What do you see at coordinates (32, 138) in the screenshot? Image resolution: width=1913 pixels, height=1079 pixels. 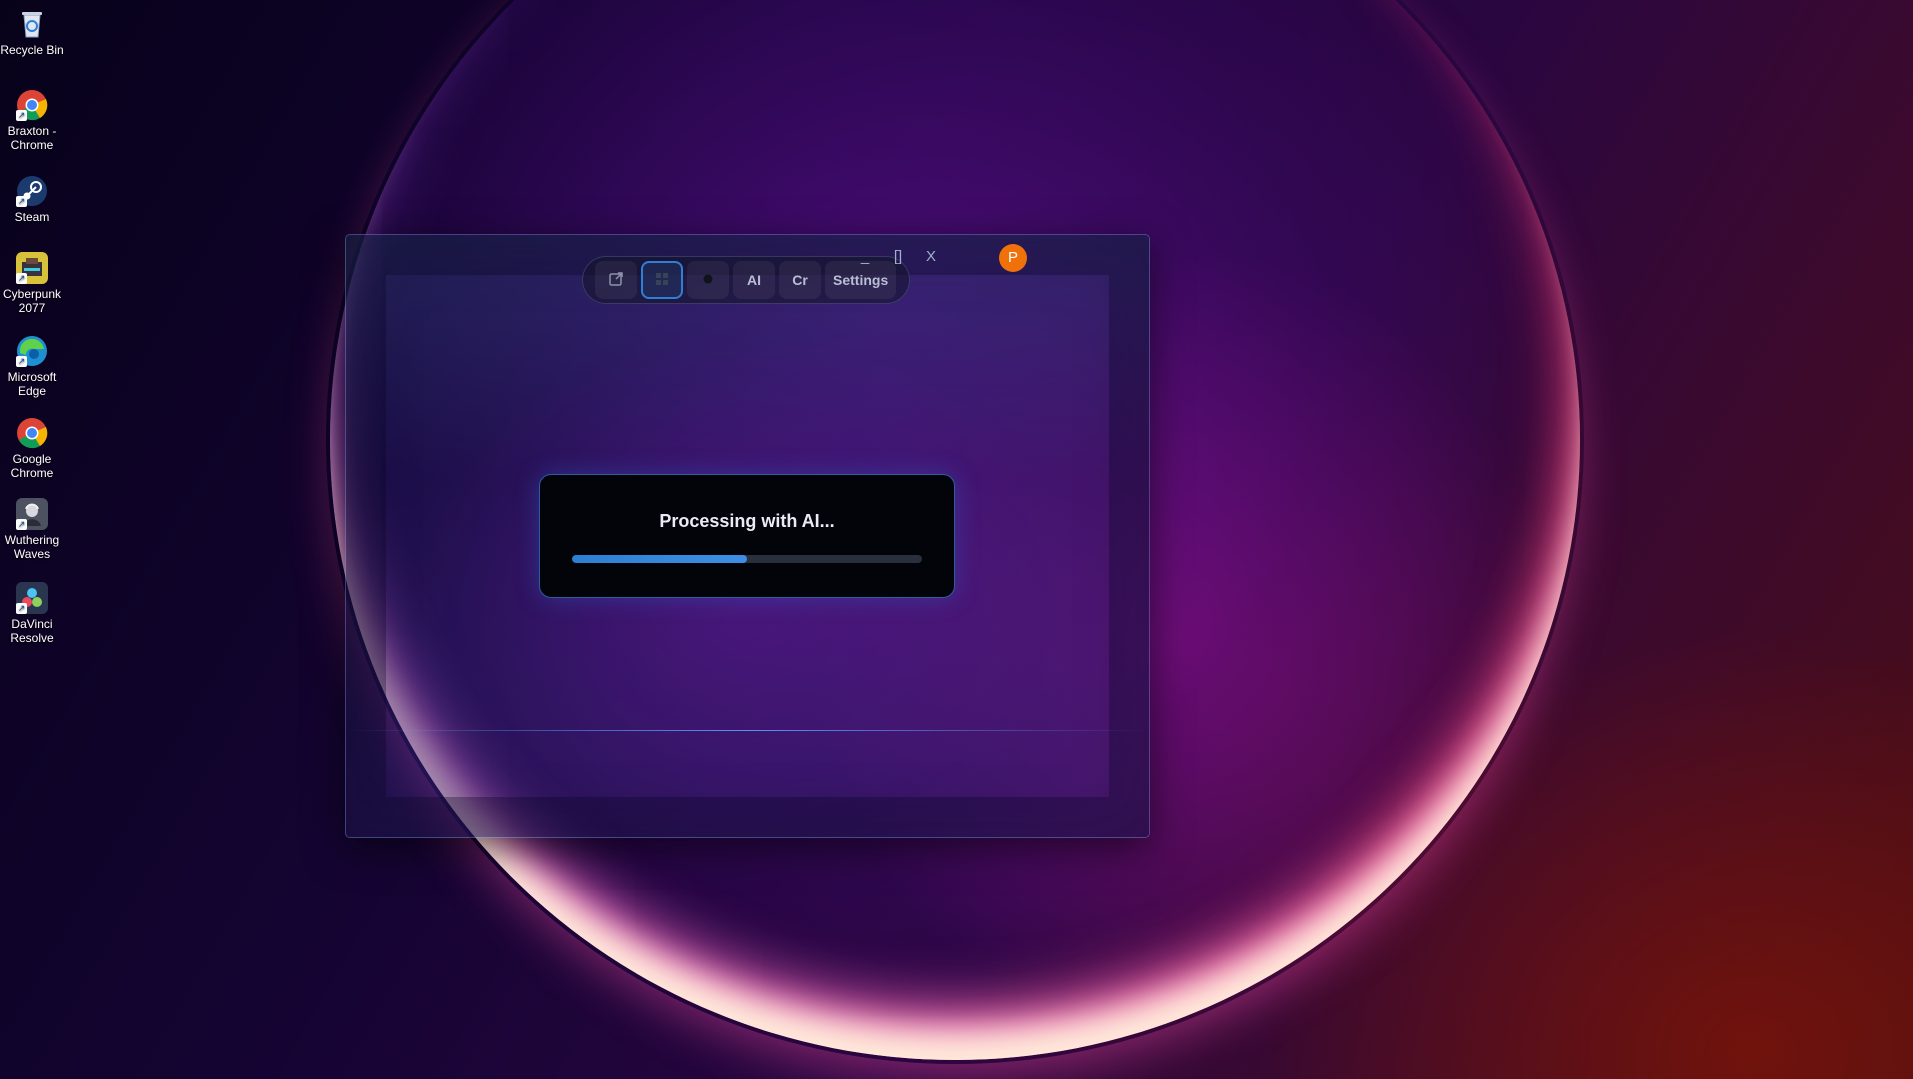 I see `desktop-icon-label: Braxton - Chrome` at bounding box center [32, 138].